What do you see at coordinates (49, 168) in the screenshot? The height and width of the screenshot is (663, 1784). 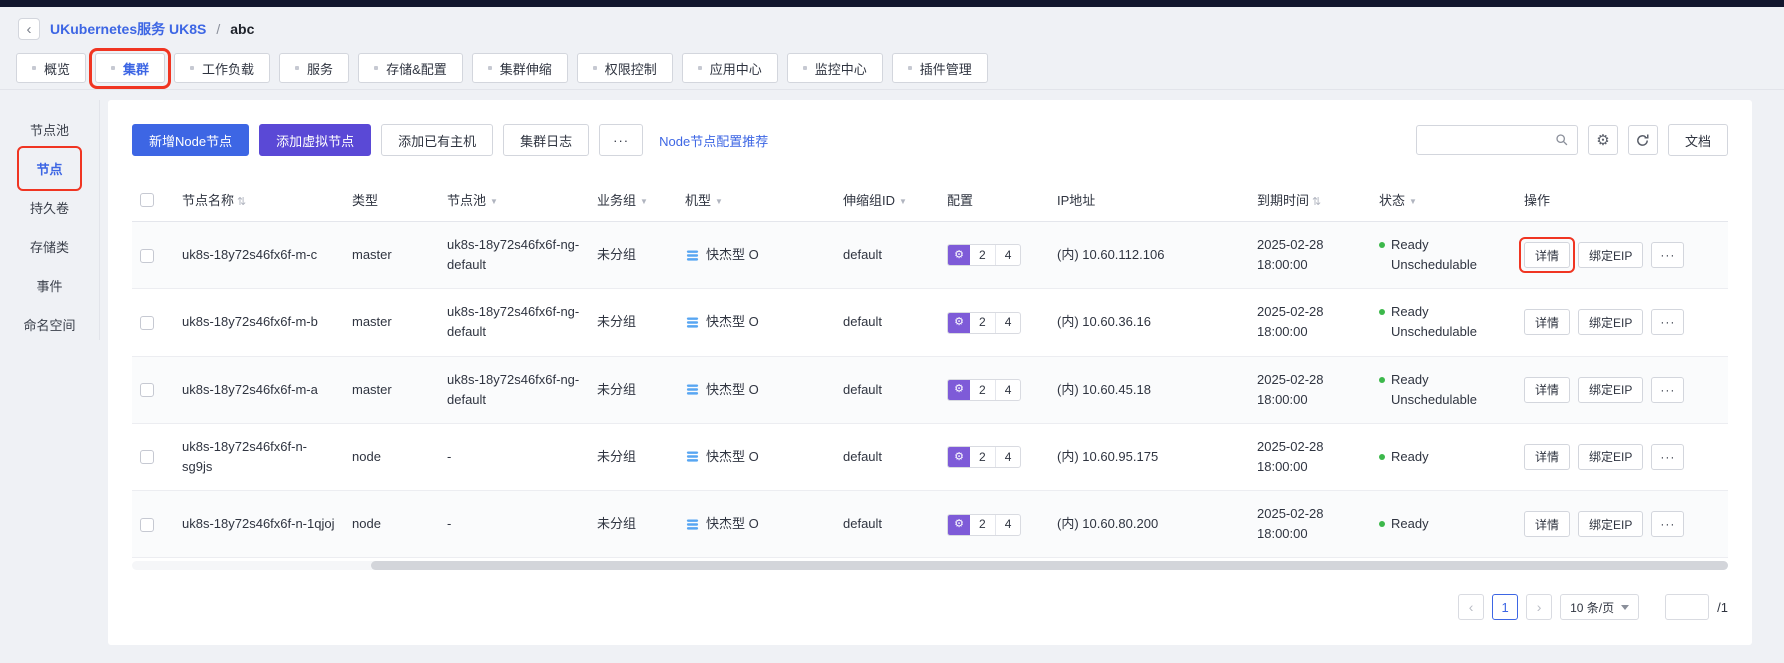 I see `sidebar-item-node: 节点` at bounding box center [49, 168].